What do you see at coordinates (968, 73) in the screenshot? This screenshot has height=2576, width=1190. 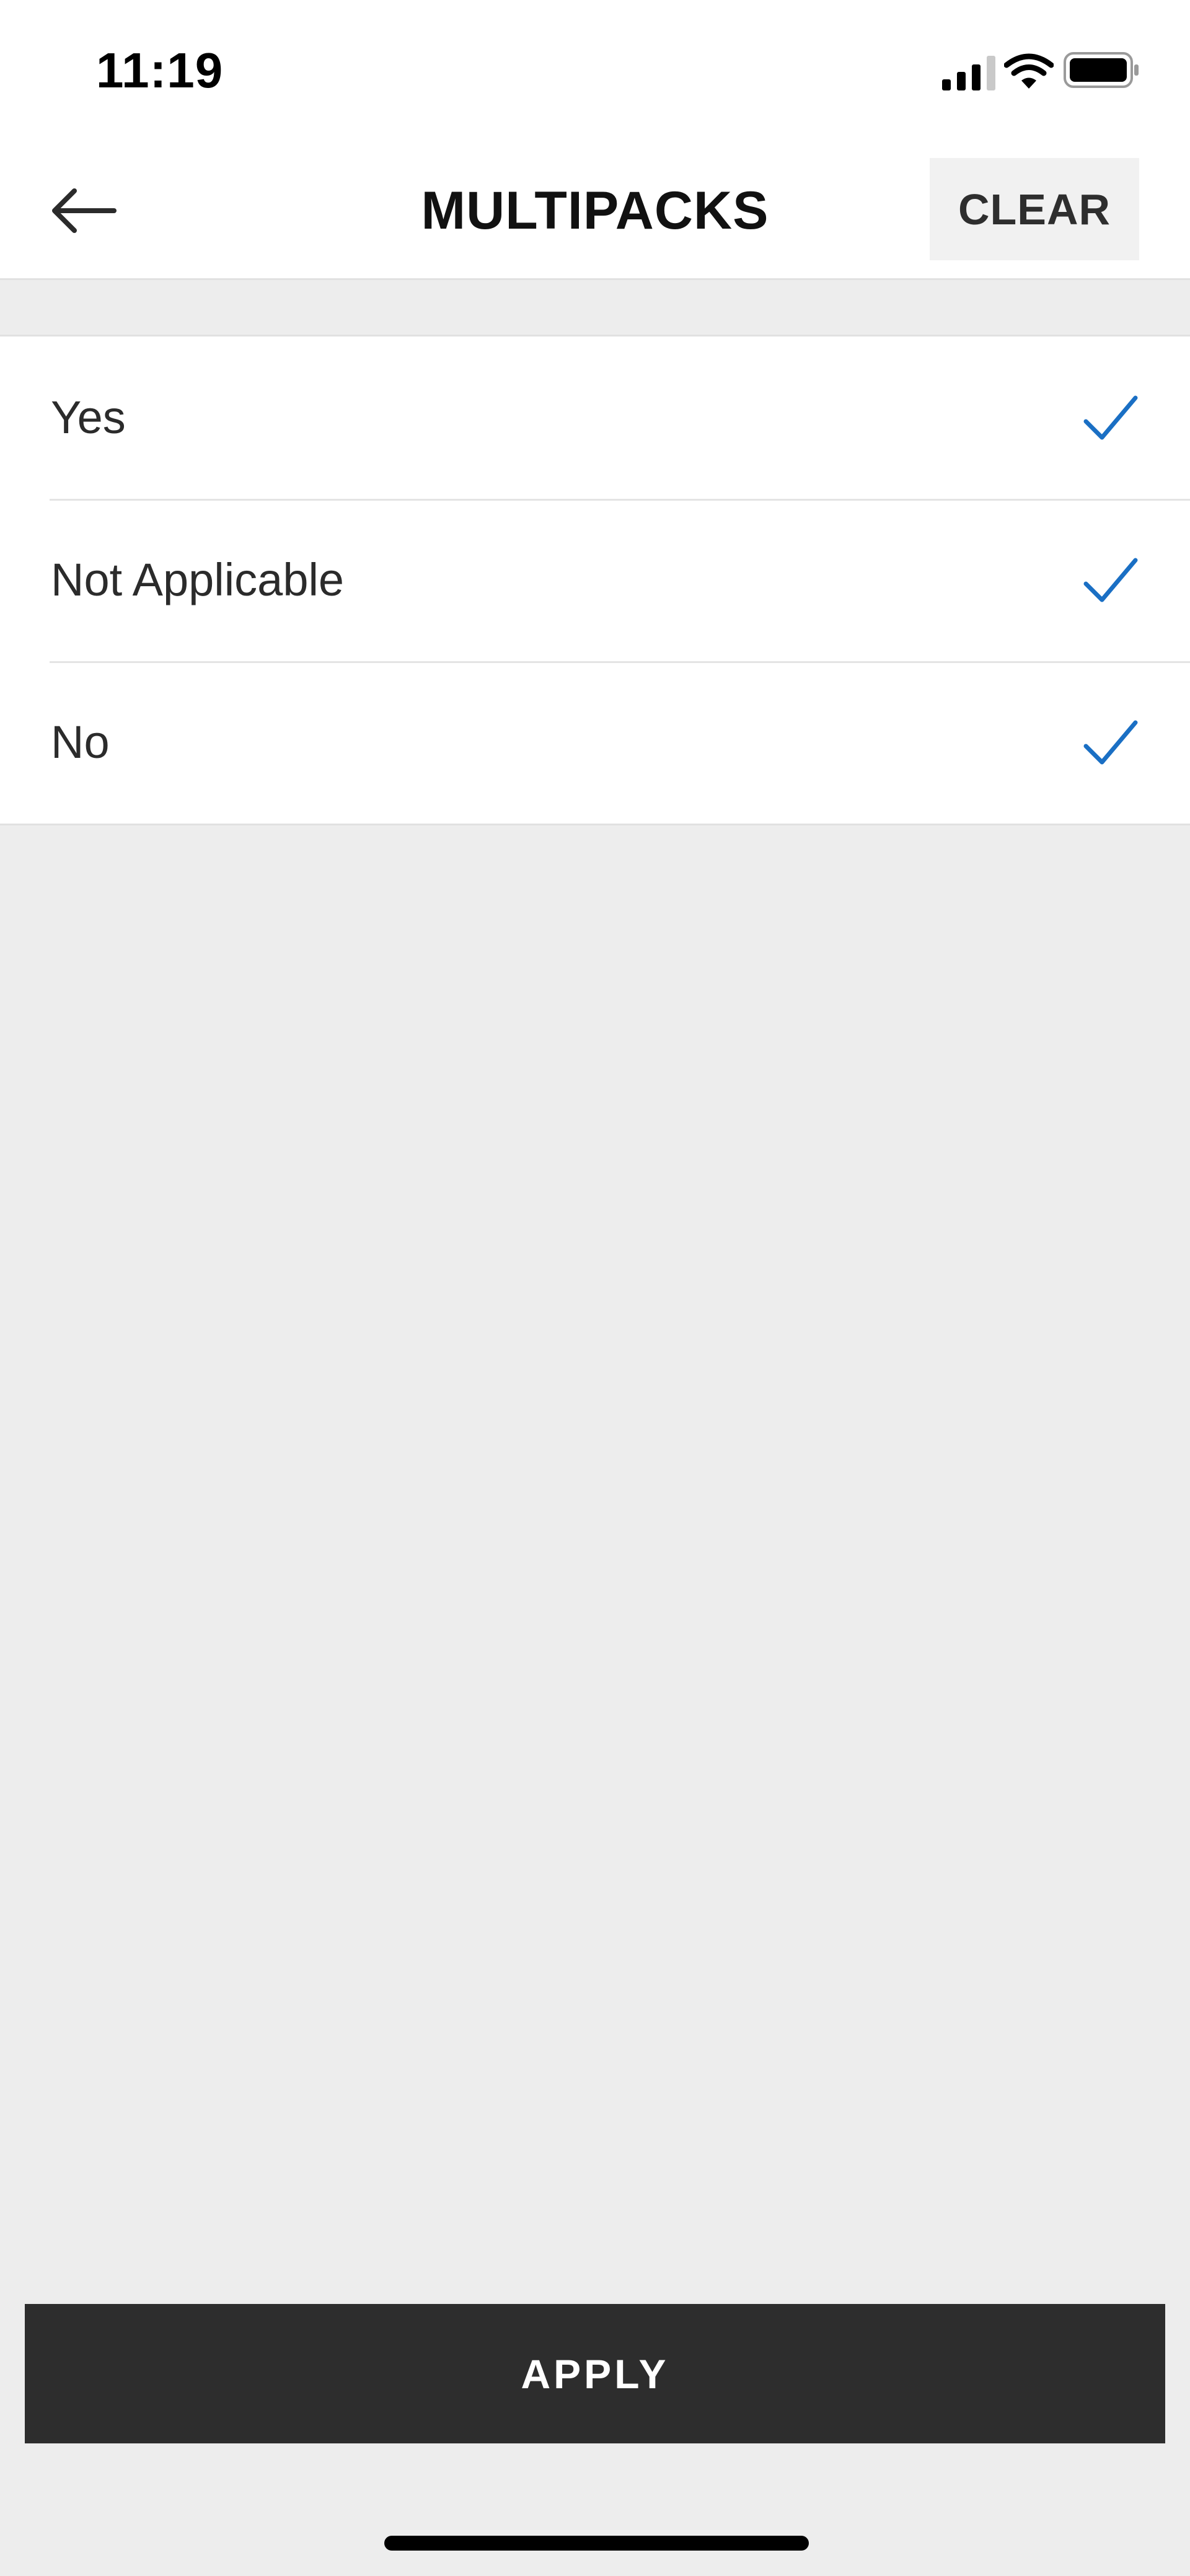 I see `cellular-signal-icon` at bounding box center [968, 73].